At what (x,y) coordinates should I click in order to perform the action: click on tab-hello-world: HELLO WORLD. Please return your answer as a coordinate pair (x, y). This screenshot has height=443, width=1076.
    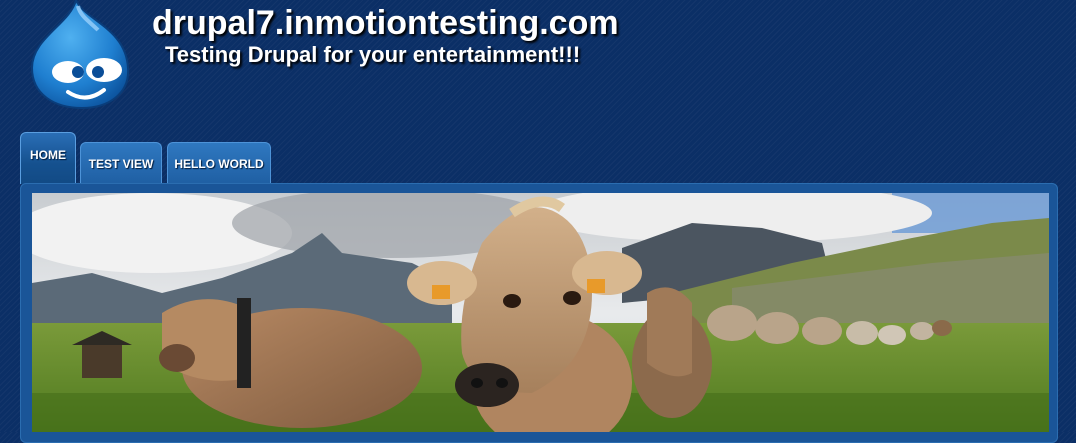
    Looking at the image, I should click on (219, 163).